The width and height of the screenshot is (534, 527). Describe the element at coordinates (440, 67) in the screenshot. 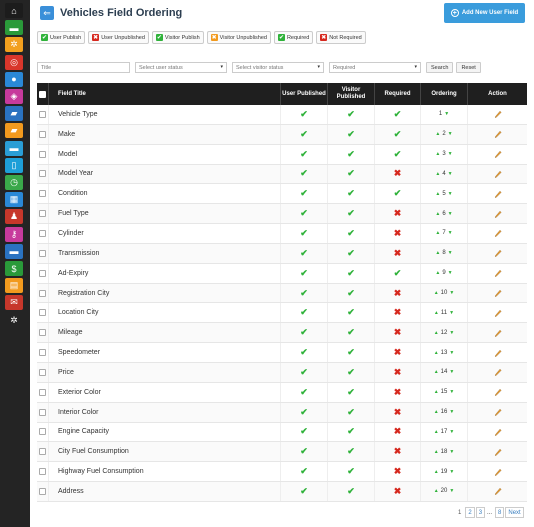

I see `search-button: Search` at that location.